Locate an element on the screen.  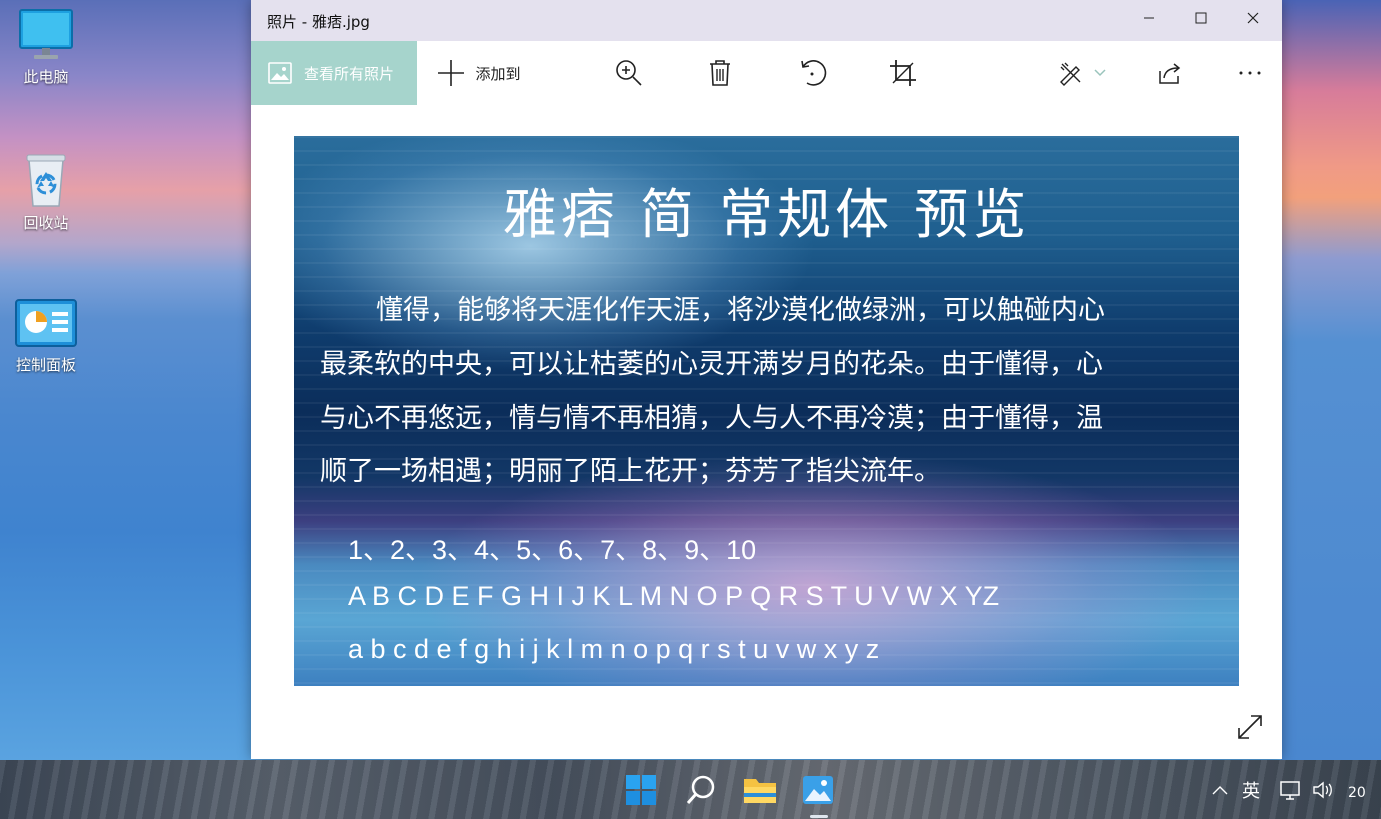
add-to-label: 添加到 is located at coordinates (498, 73).